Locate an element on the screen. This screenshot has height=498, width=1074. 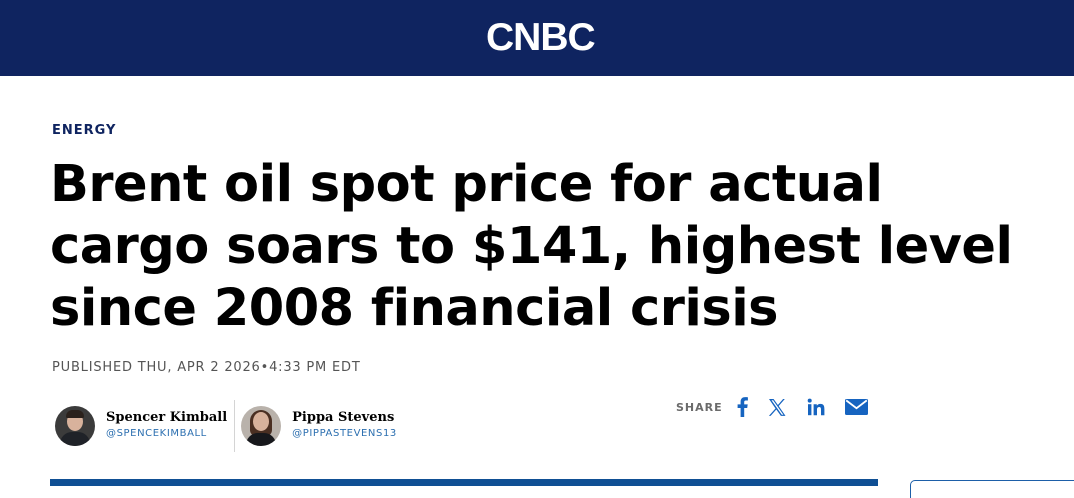
author-pippa-stevens: Pippa Stevens @PIPPASTEVENS13 is located at coordinates (319, 426).